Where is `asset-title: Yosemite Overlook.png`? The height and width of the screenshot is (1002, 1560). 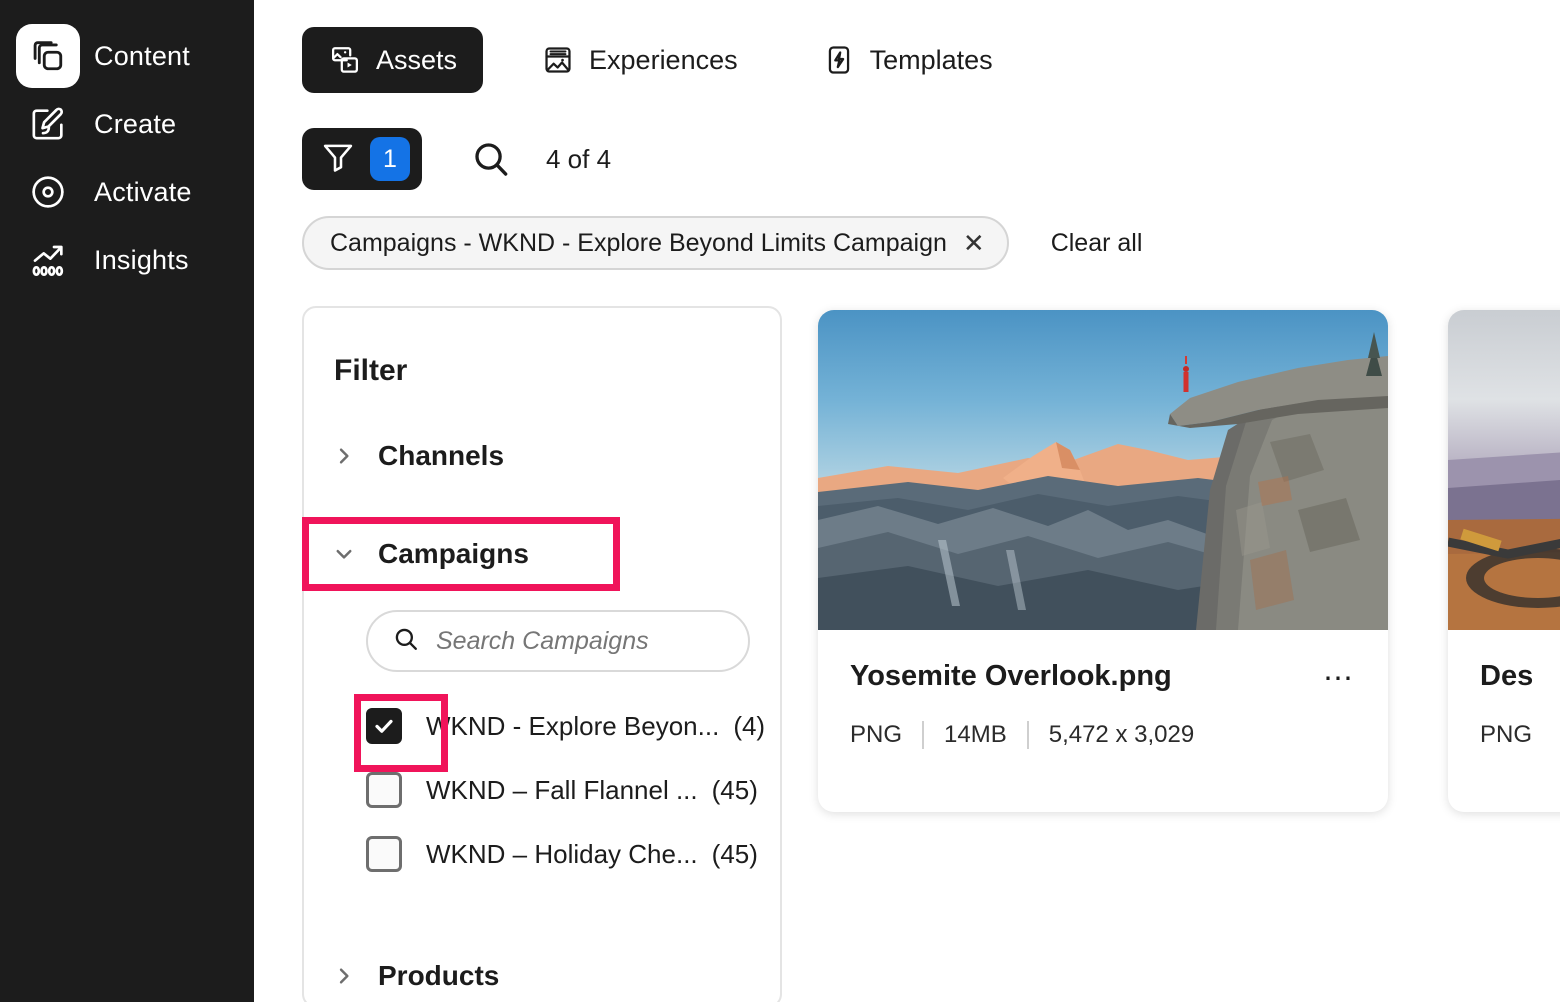 asset-title: Yosemite Overlook.png is located at coordinates (1011, 676).